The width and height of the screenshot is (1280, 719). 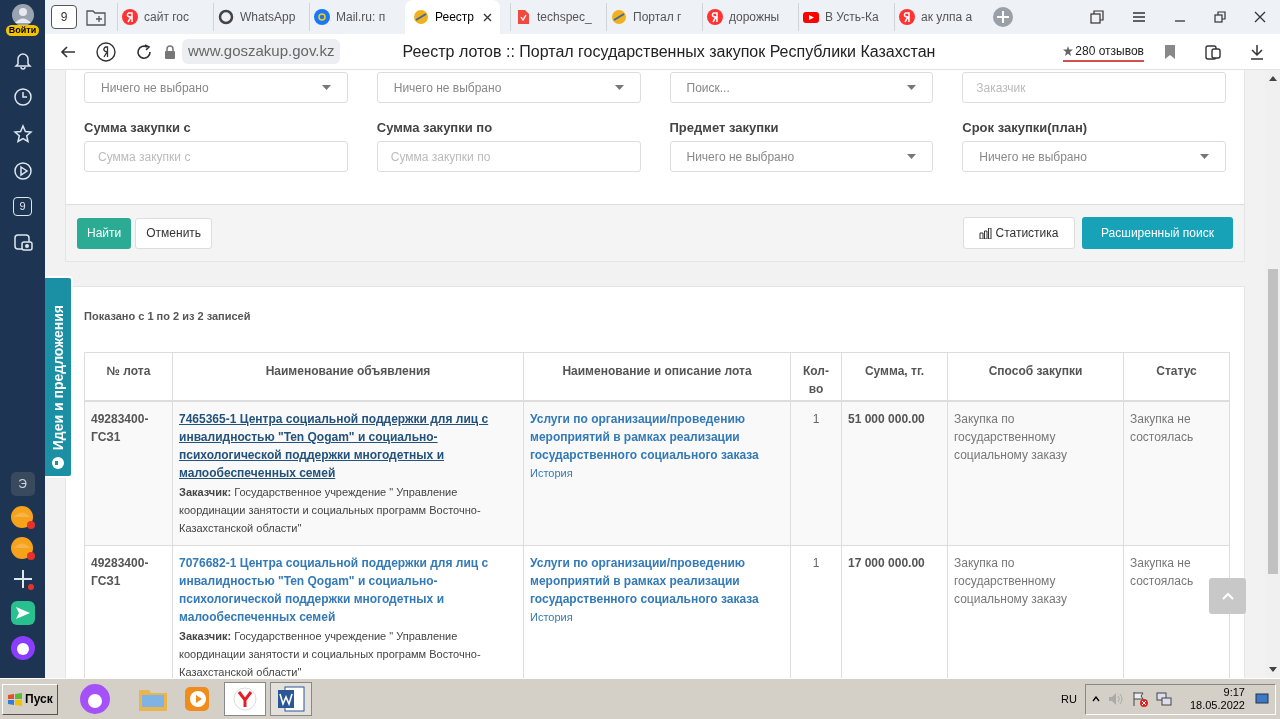 What do you see at coordinates (669, 51) in the screenshot?
I see `page-title: Реестр лотов :: Портал государственных закупок Республики Казахстан` at bounding box center [669, 51].